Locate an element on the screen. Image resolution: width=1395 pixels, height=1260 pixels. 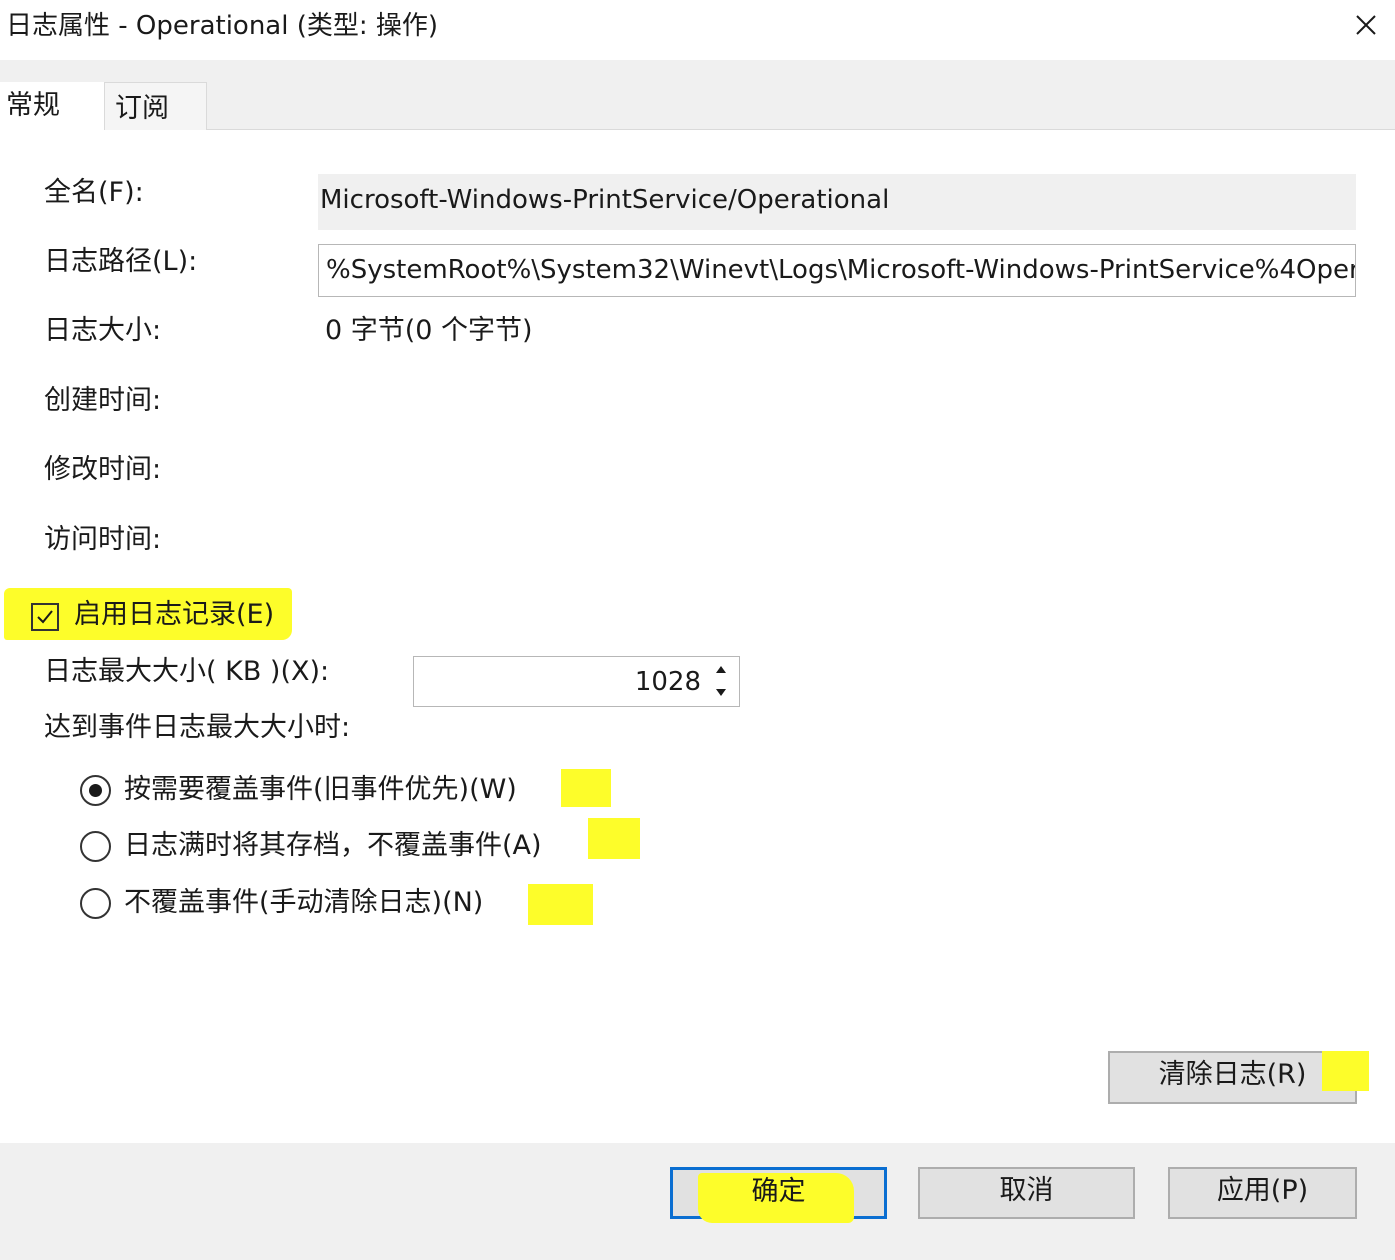
tab-general: 常规 is located at coordinates (52, 106).